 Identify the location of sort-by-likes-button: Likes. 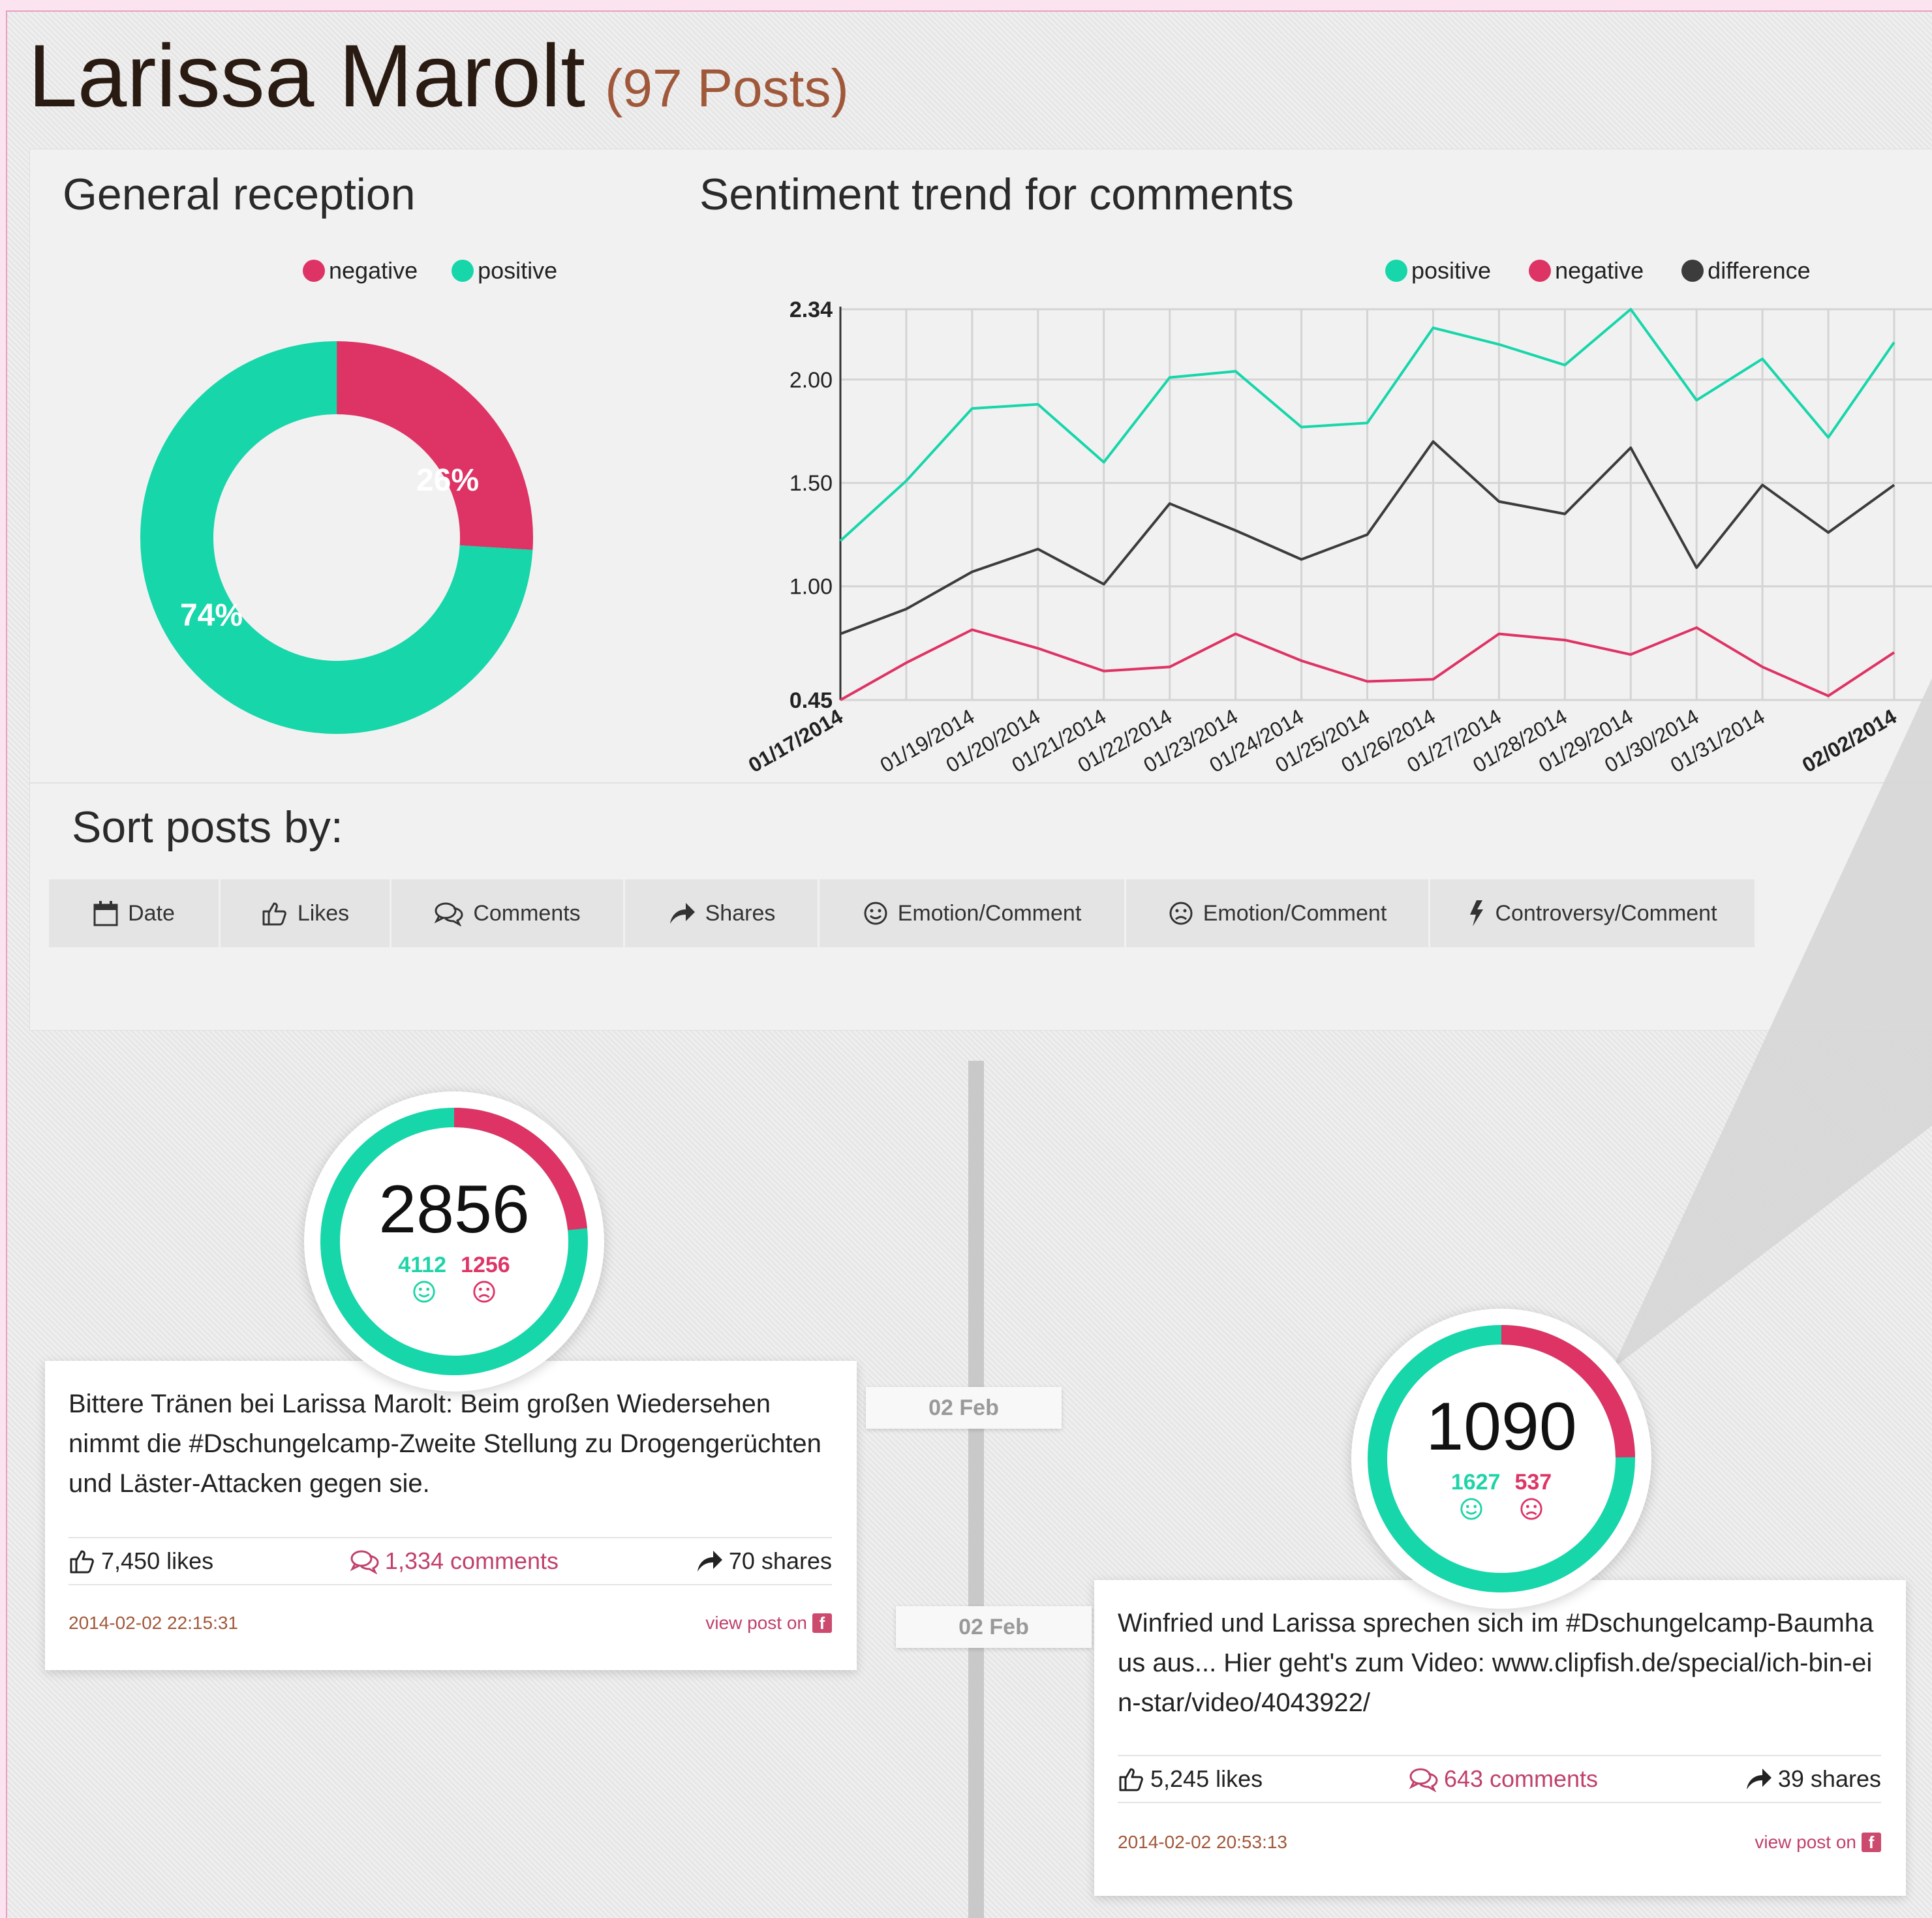
(306, 913).